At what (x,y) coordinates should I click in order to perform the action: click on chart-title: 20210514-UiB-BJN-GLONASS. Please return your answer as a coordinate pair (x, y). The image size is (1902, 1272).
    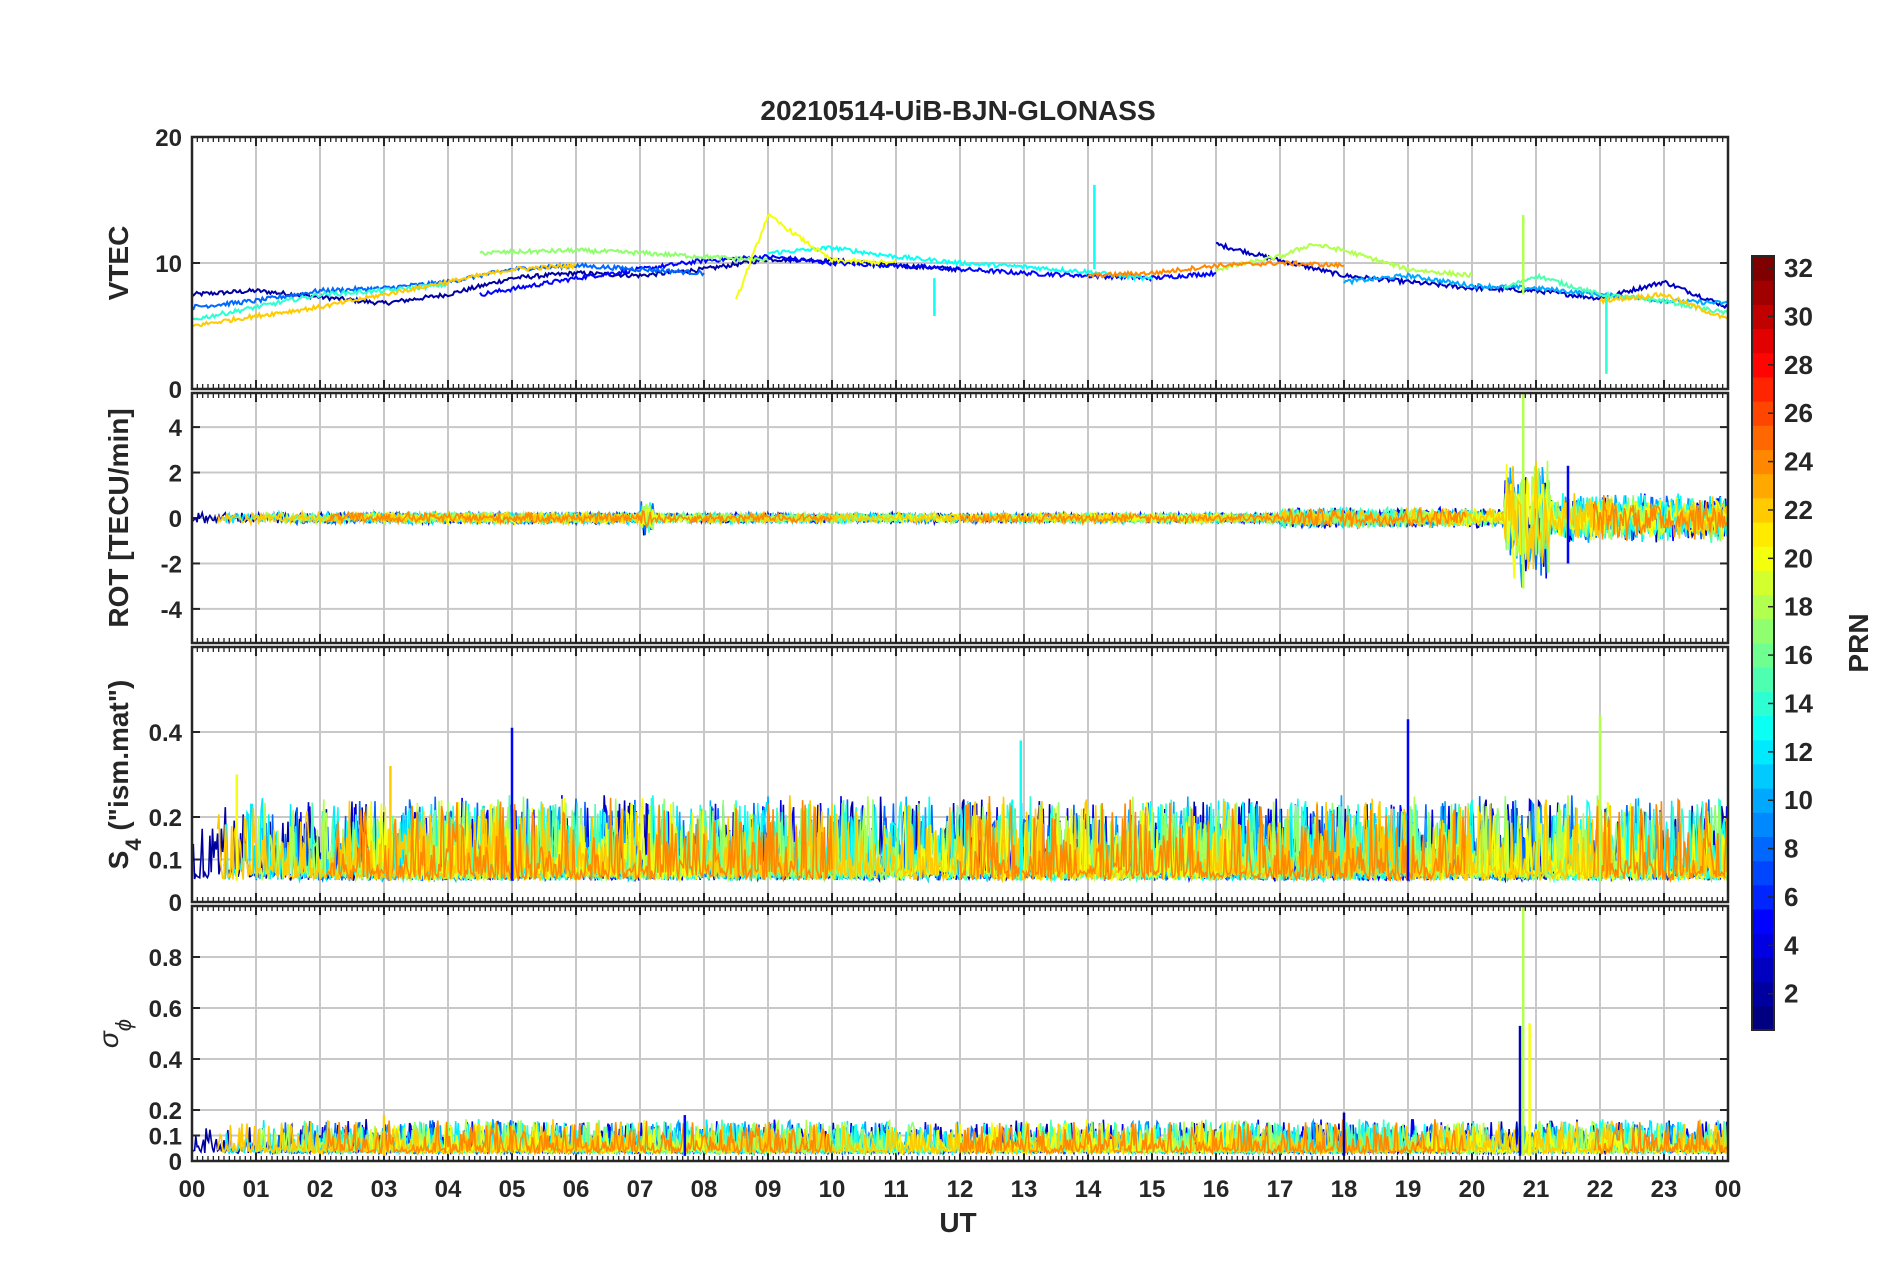
    Looking at the image, I should click on (957, 110).